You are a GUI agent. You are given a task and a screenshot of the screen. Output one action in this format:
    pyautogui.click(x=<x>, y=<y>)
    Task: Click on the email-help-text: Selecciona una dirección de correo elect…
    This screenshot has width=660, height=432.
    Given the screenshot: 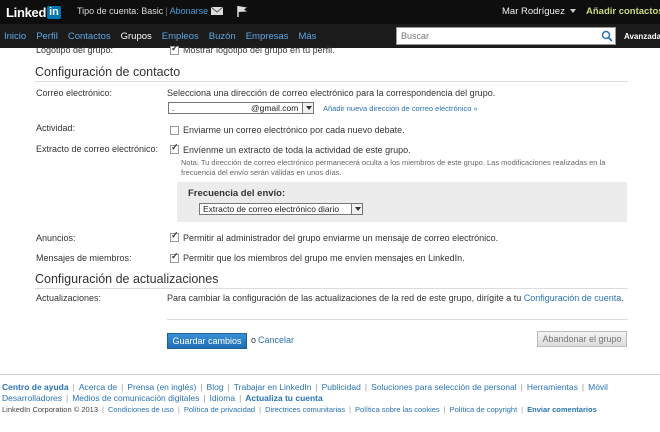 What is the action you would take?
    pyautogui.click(x=331, y=93)
    